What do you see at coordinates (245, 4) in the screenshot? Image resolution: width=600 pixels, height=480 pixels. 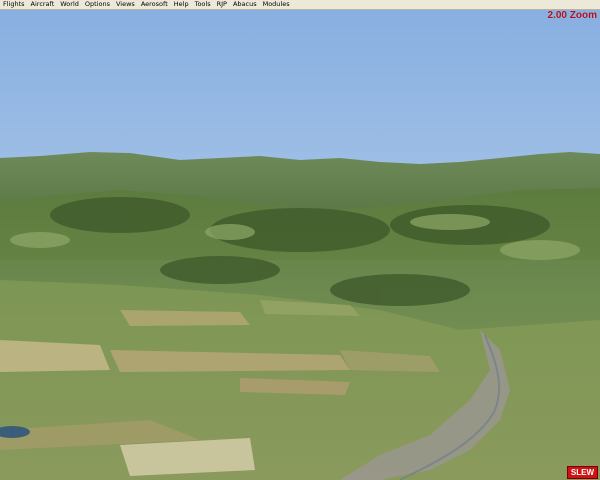 I see `menu-abacus: Abacus` at bounding box center [245, 4].